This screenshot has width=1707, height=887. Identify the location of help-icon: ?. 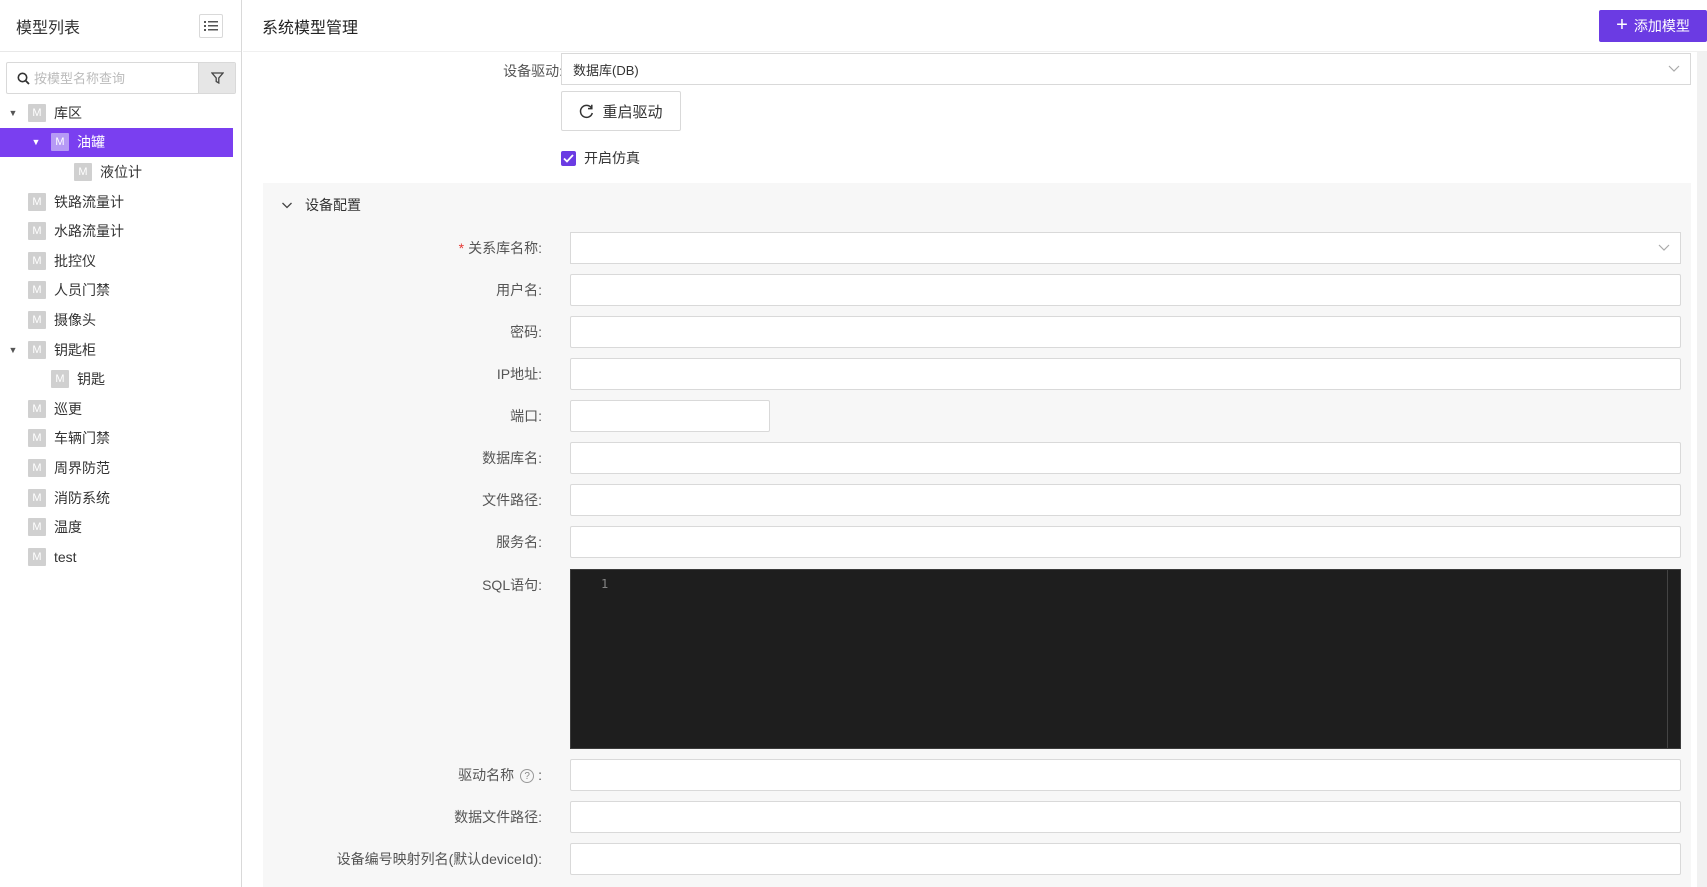
(527, 776).